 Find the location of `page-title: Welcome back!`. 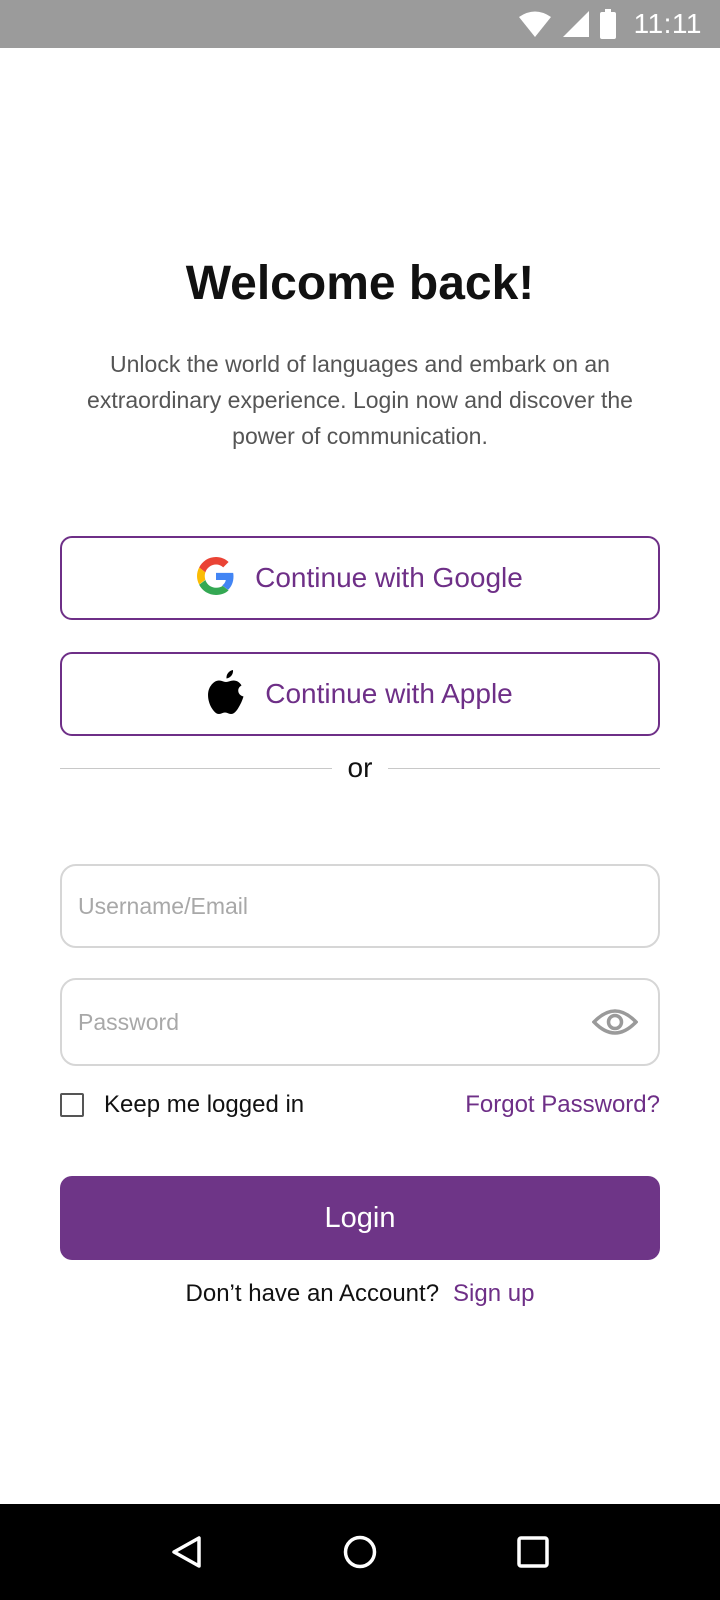

page-title: Welcome back! is located at coordinates (360, 283).